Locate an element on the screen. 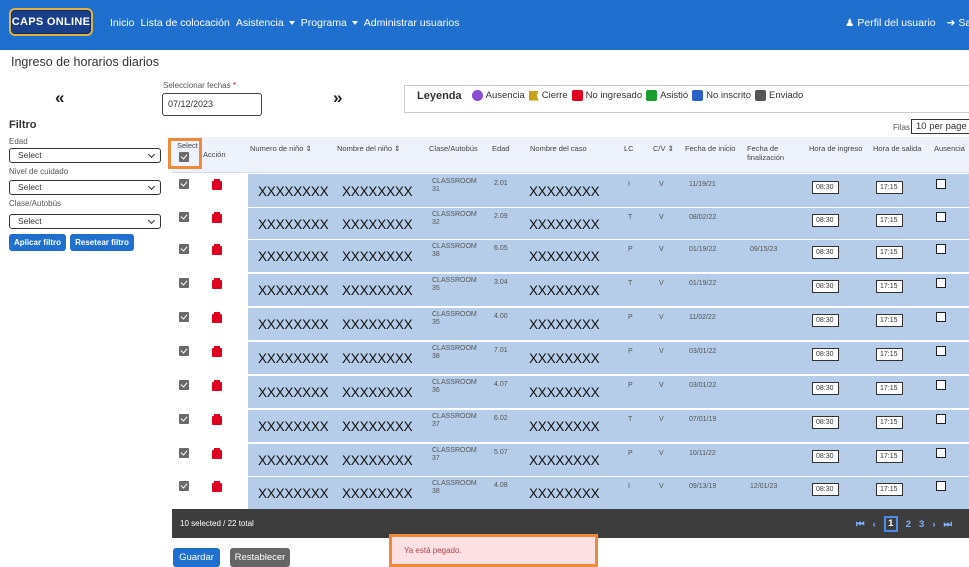  row-separator is located at coordinates (570, 207).